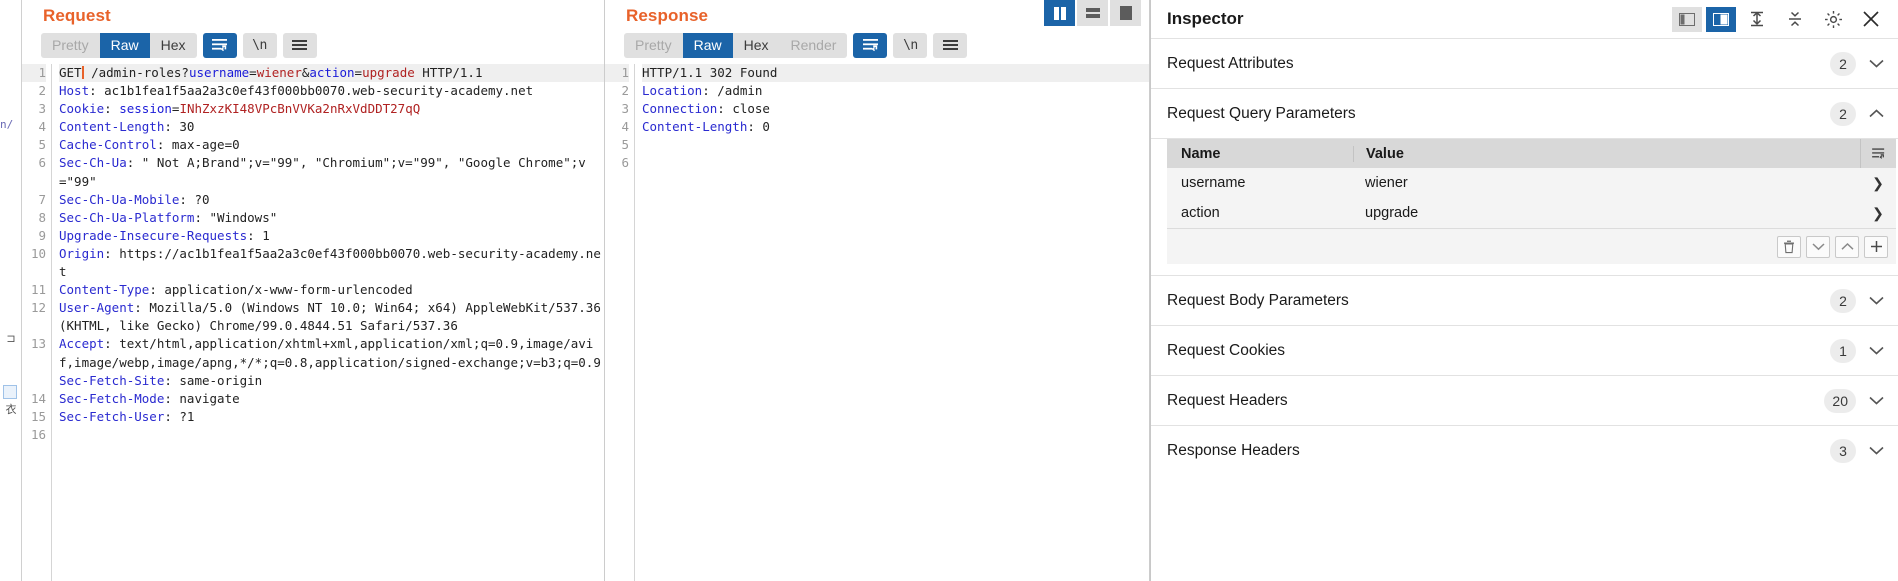 Image resolution: width=1898 pixels, height=581 pixels. Describe the element at coordinates (258, 235) in the screenshot. I see `code-text: : 1` at that location.